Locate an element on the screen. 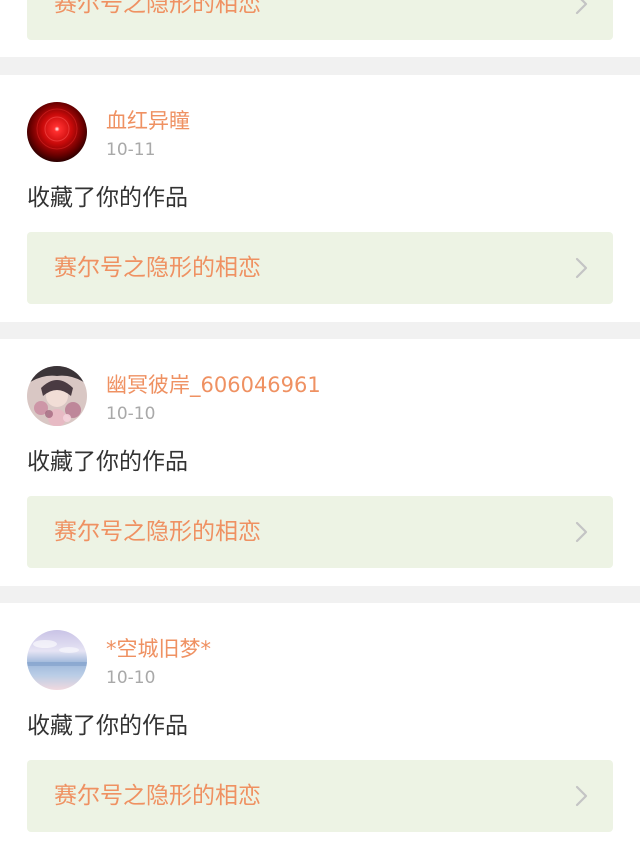  sky-sea-avatar-icon is located at coordinates (57, 660).